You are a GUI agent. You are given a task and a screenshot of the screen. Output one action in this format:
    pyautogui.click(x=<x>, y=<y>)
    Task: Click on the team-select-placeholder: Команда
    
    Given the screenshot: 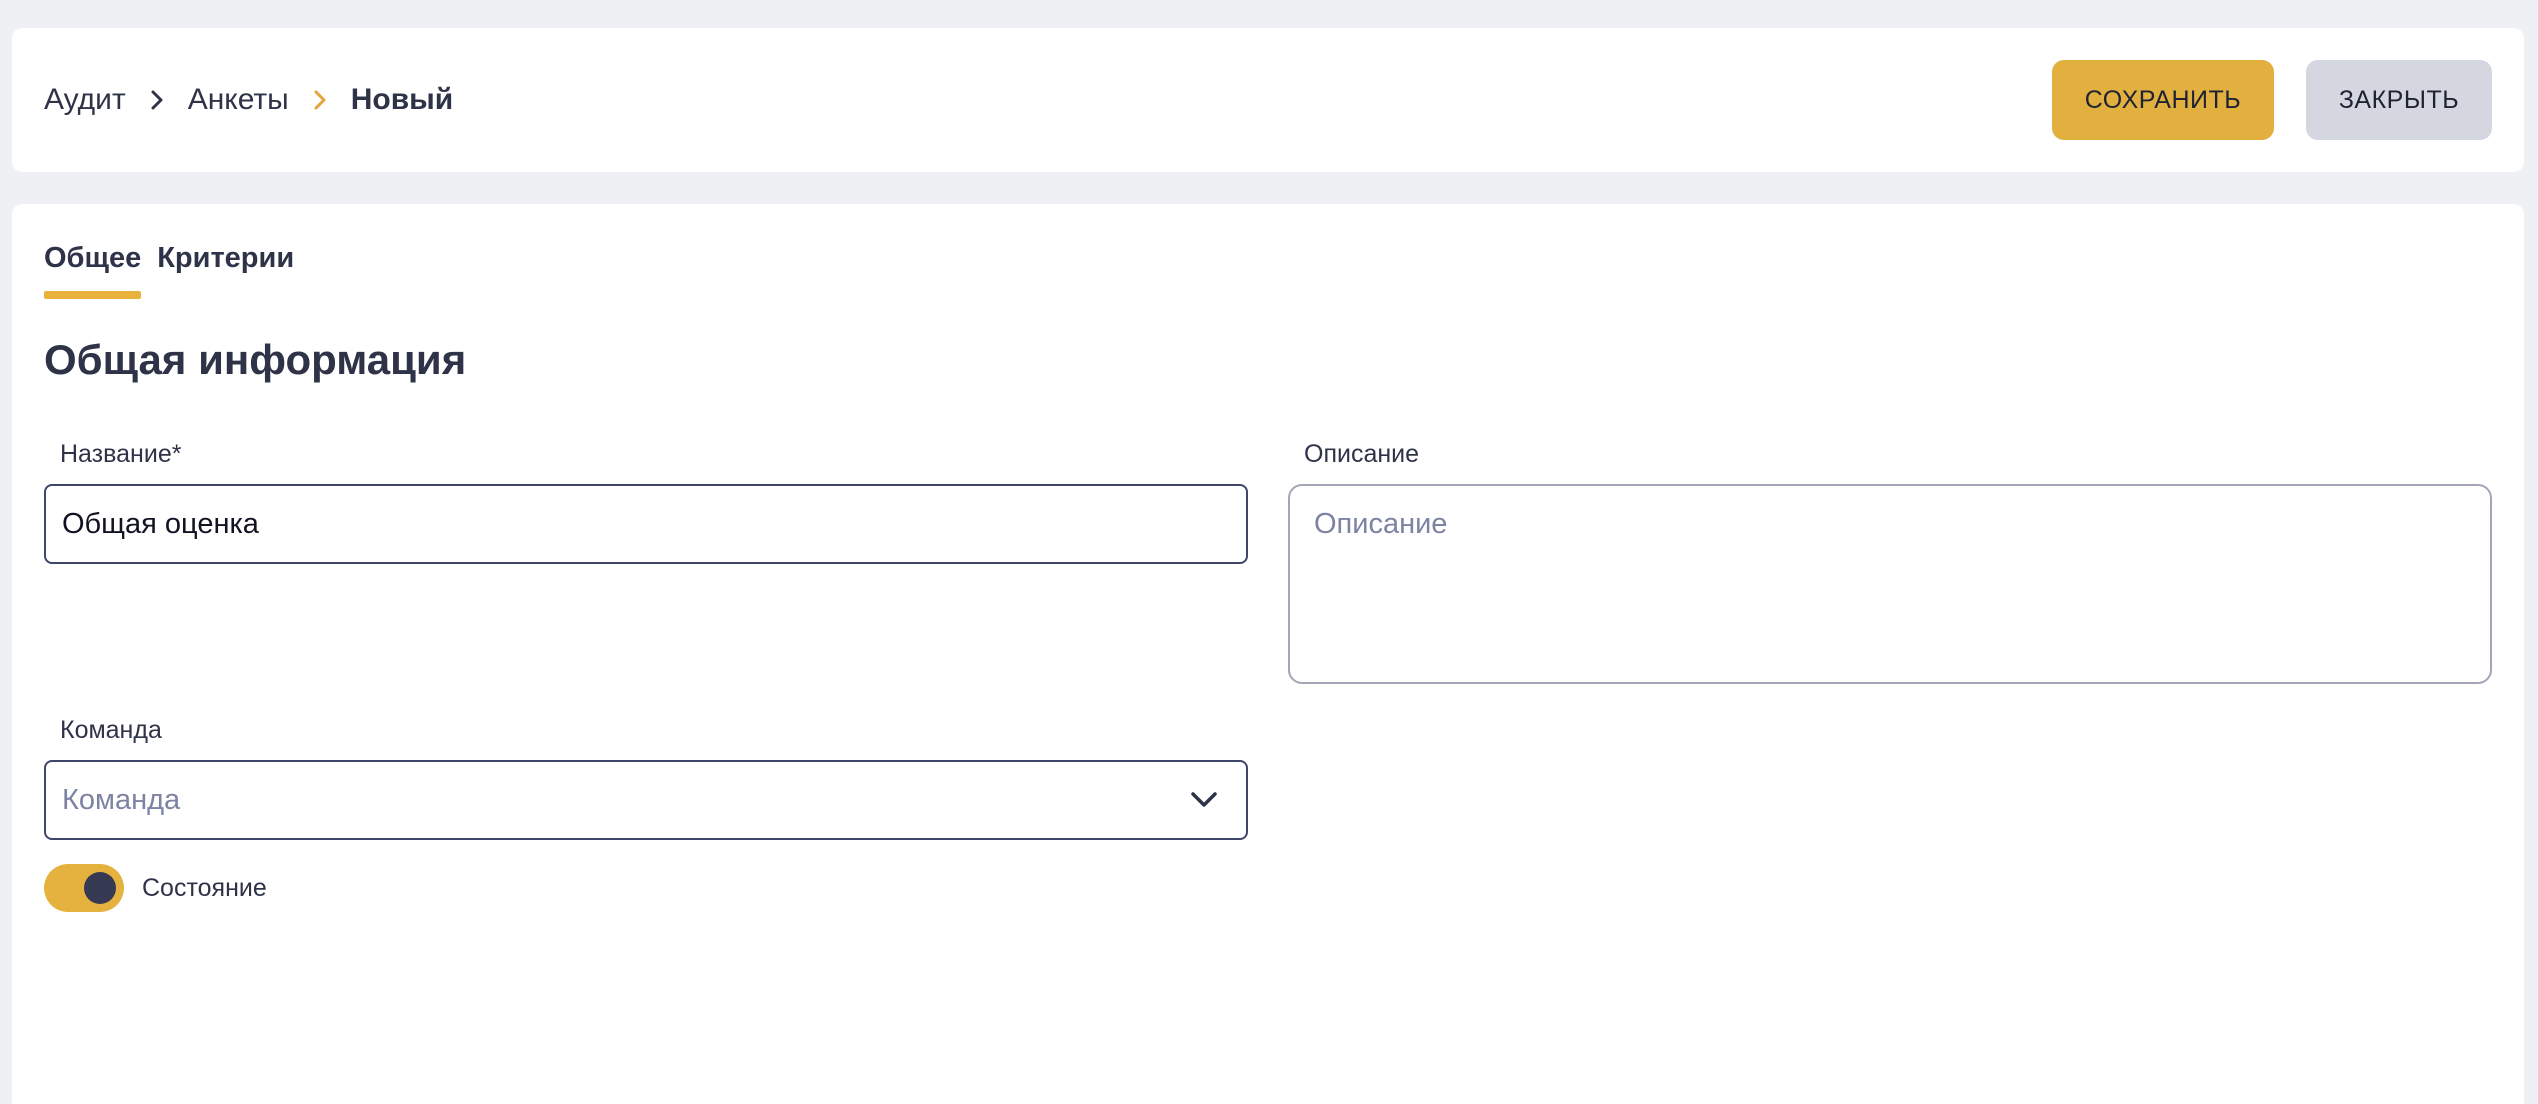 What is the action you would take?
    pyautogui.click(x=121, y=799)
    